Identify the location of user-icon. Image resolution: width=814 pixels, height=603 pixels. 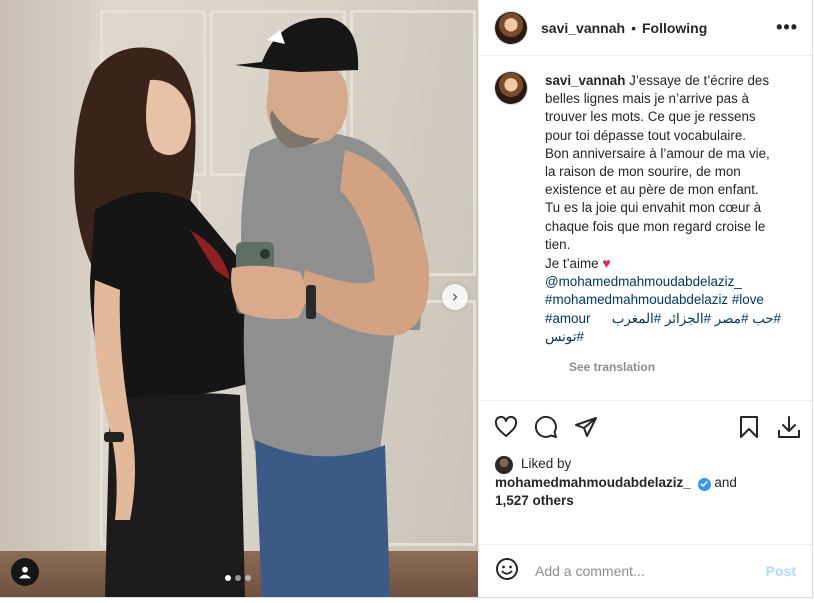
(25, 572).